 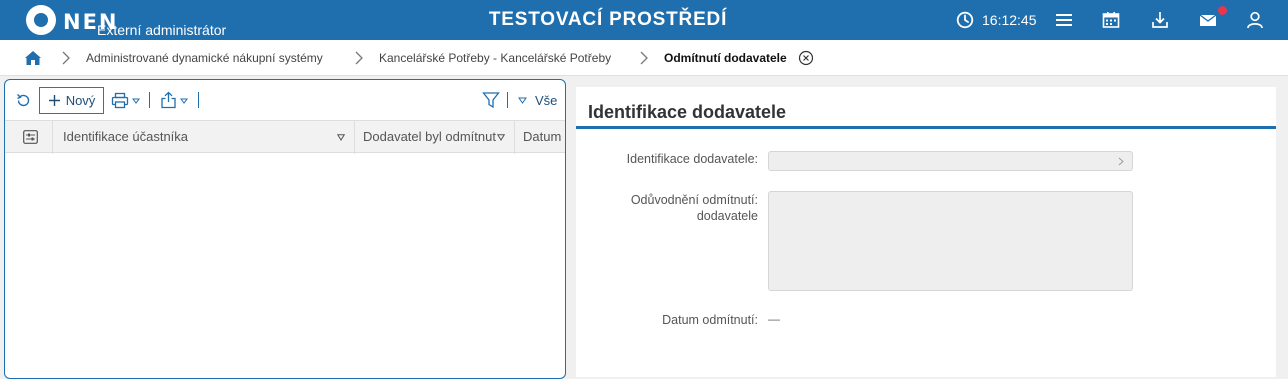 I want to click on new-button-label: Nový, so click(x=80, y=100).